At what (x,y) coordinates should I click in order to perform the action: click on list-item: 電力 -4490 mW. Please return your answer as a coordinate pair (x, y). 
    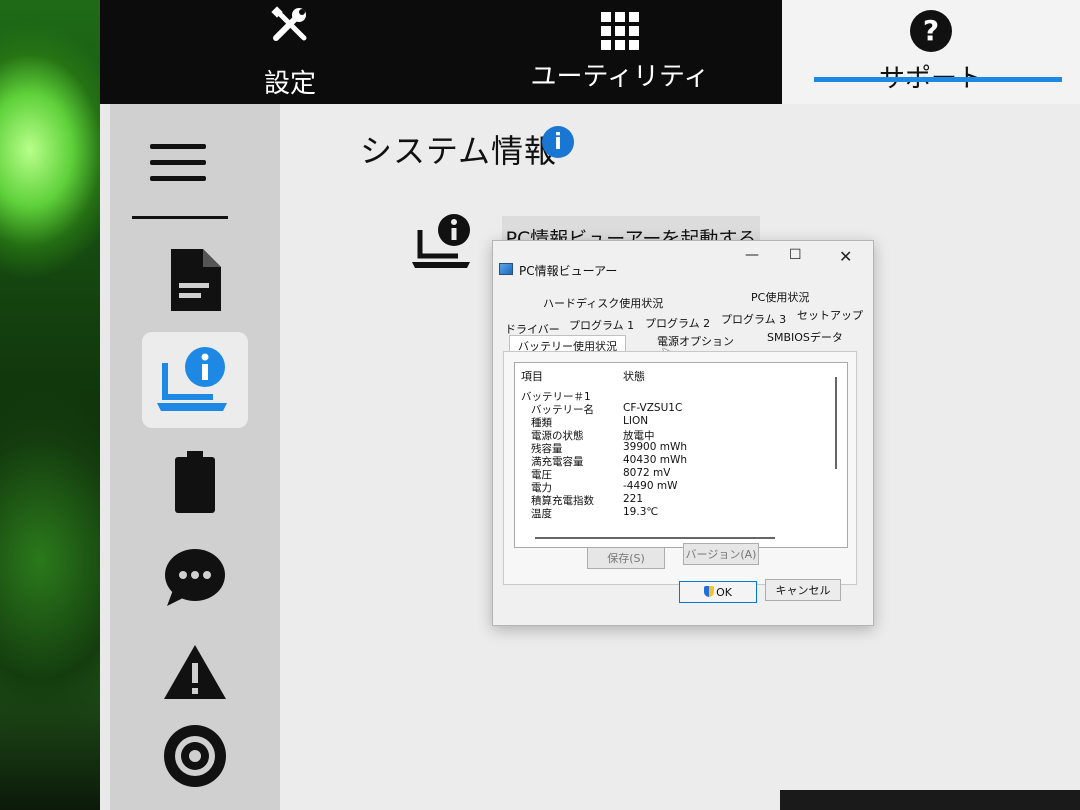
    Looking at the image, I should click on (670, 487).